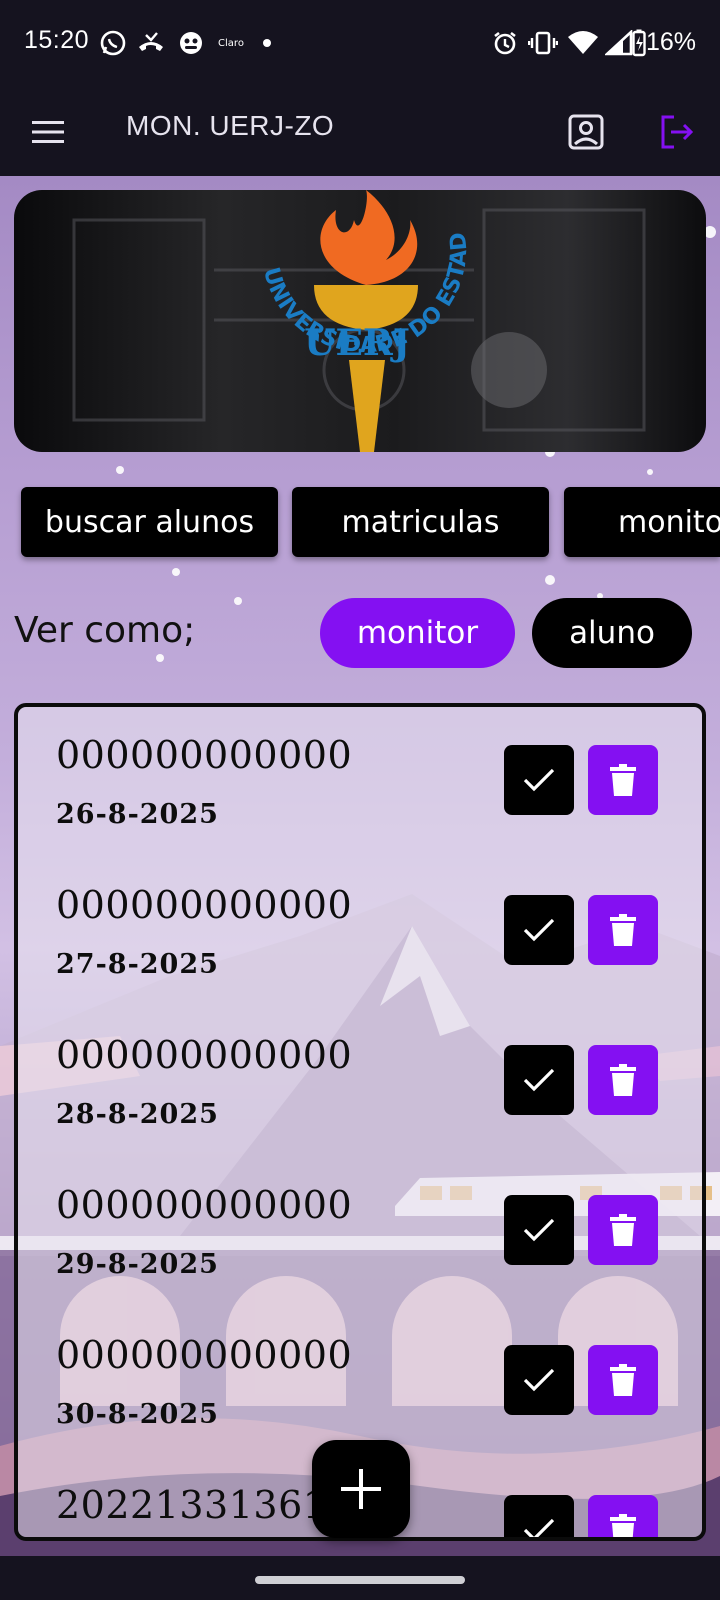  What do you see at coordinates (48, 132) in the screenshot?
I see `hamburger-menu-icon` at bounding box center [48, 132].